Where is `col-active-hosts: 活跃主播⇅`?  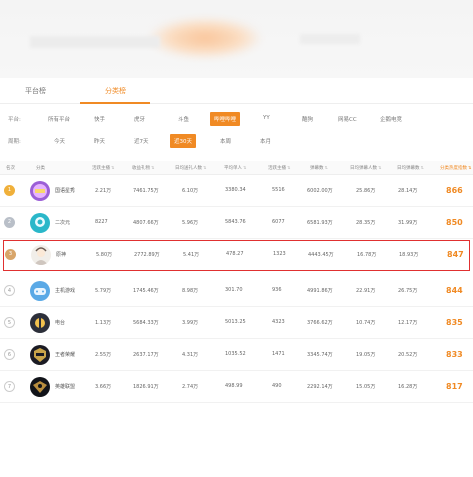 col-active-hosts: 活跃主播⇅ is located at coordinates (103, 168).